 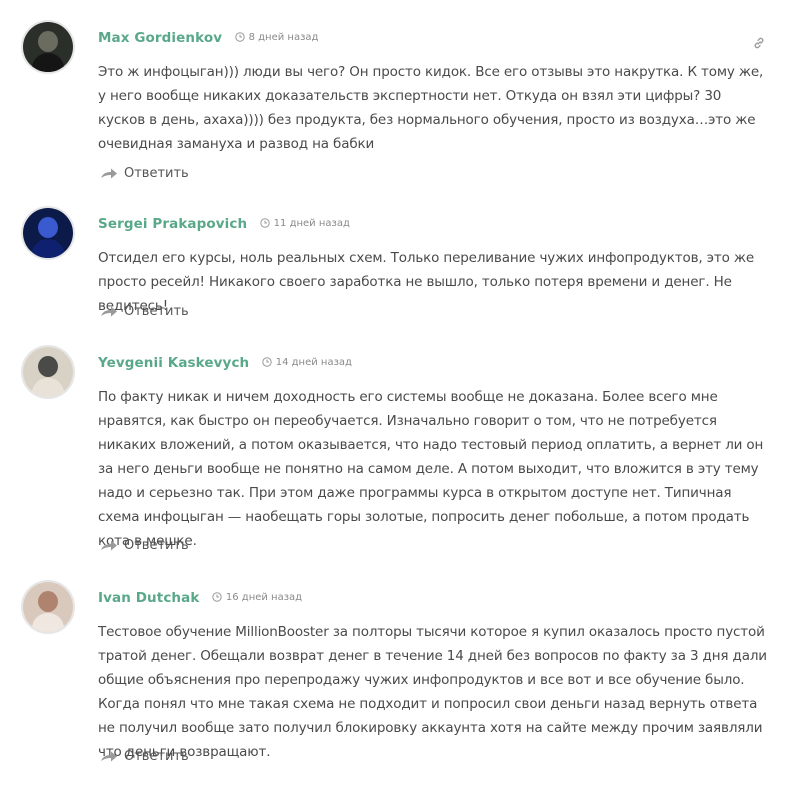 I want to click on comment-time: 11 дней назад, so click(x=304, y=224).